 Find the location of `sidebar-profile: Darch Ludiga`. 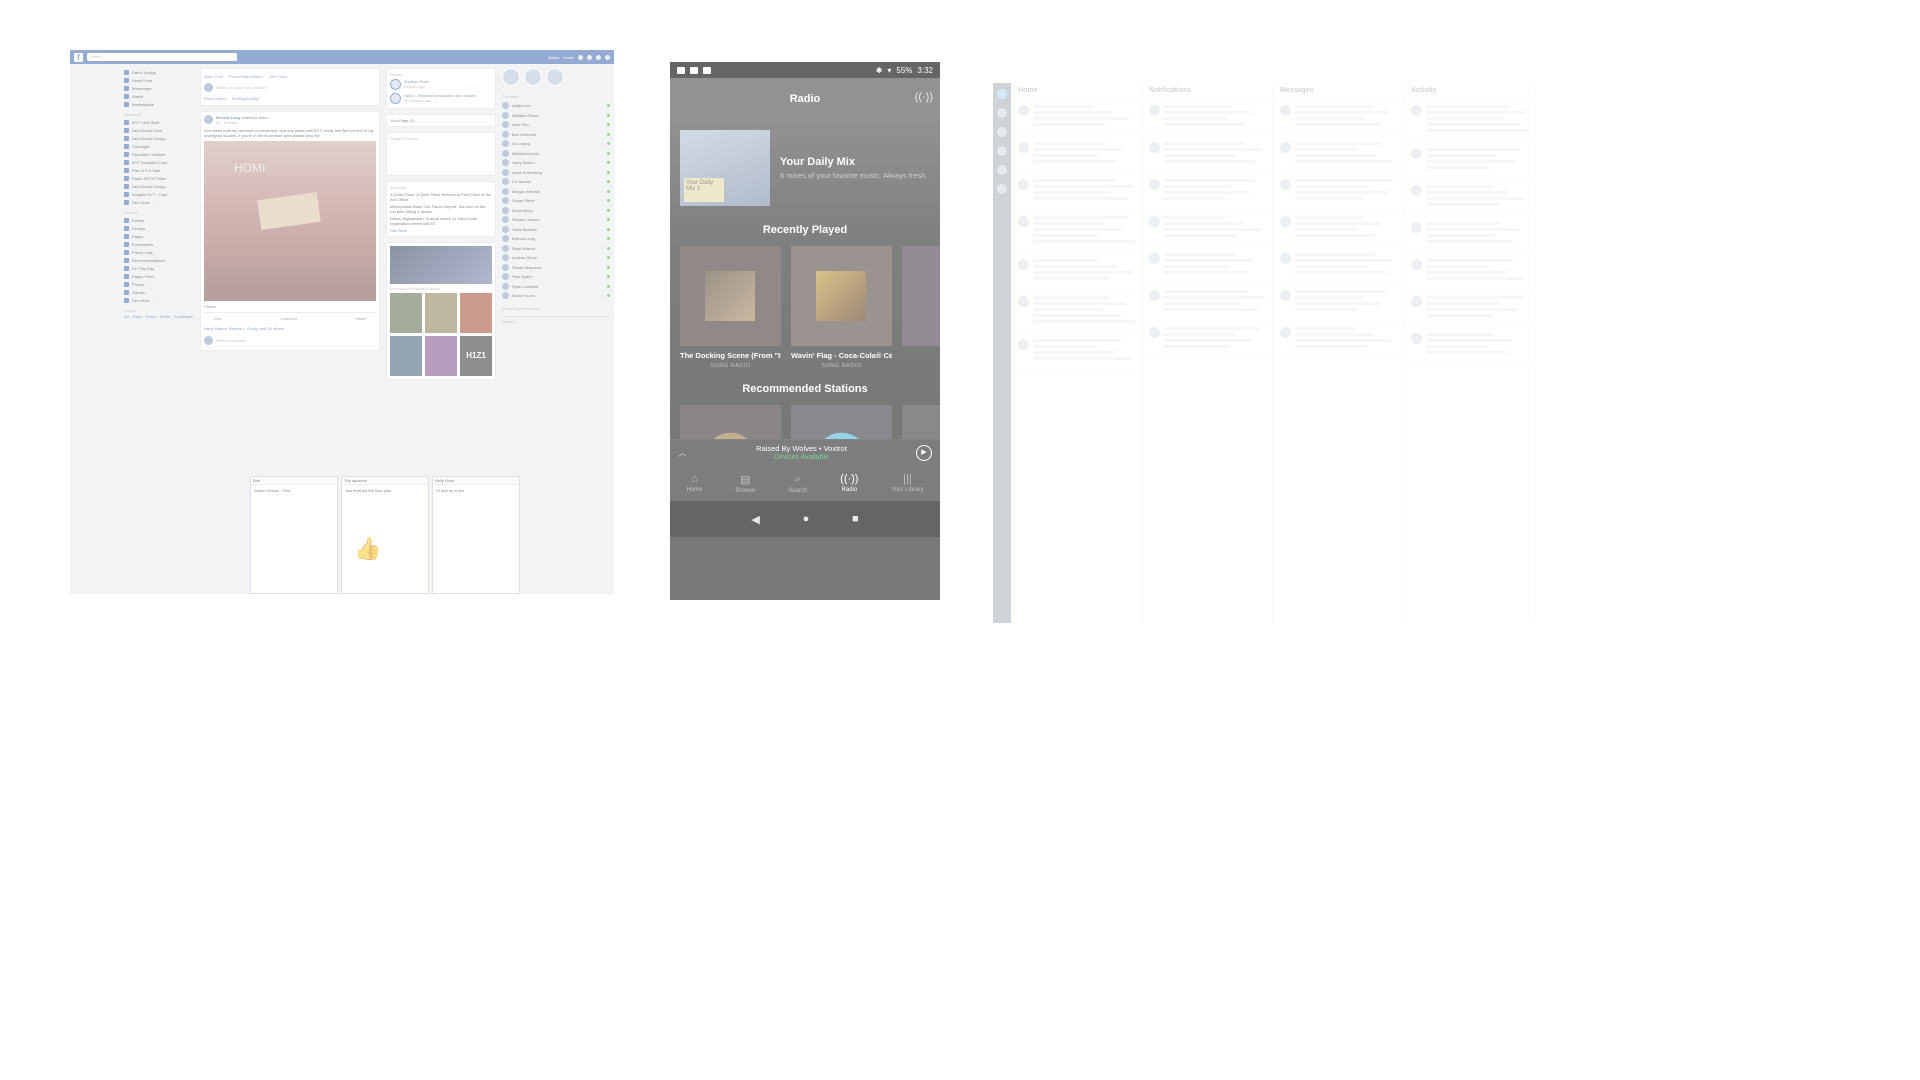

sidebar-profile: Darch Ludiga is located at coordinates (159, 72).